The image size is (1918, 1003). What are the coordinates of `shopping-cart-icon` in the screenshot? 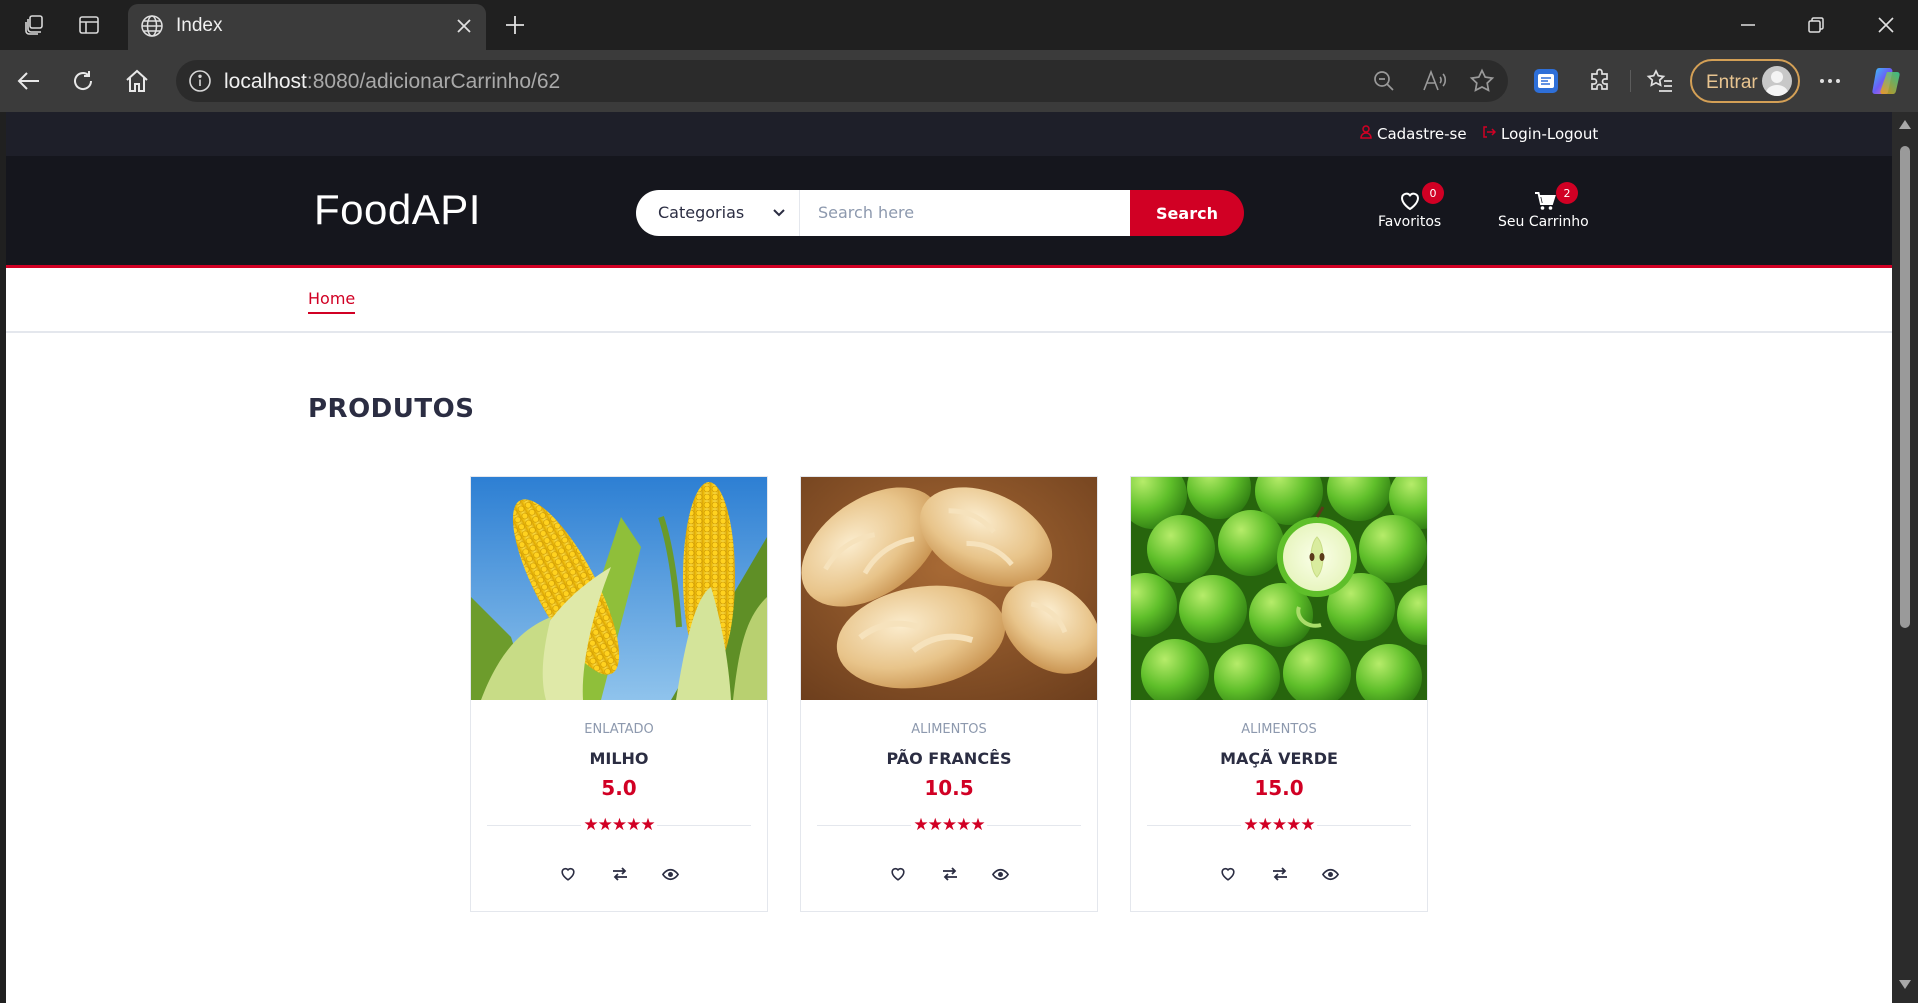 It's located at (1546, 202).